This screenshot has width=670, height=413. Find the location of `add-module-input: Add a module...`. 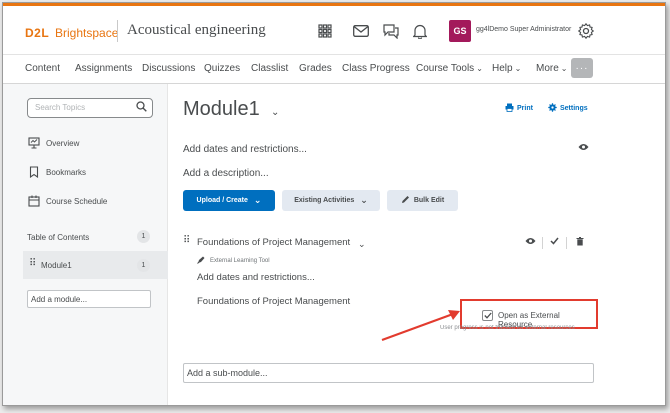

add-module-input: Add a module... is located at coordinates (89, 299).